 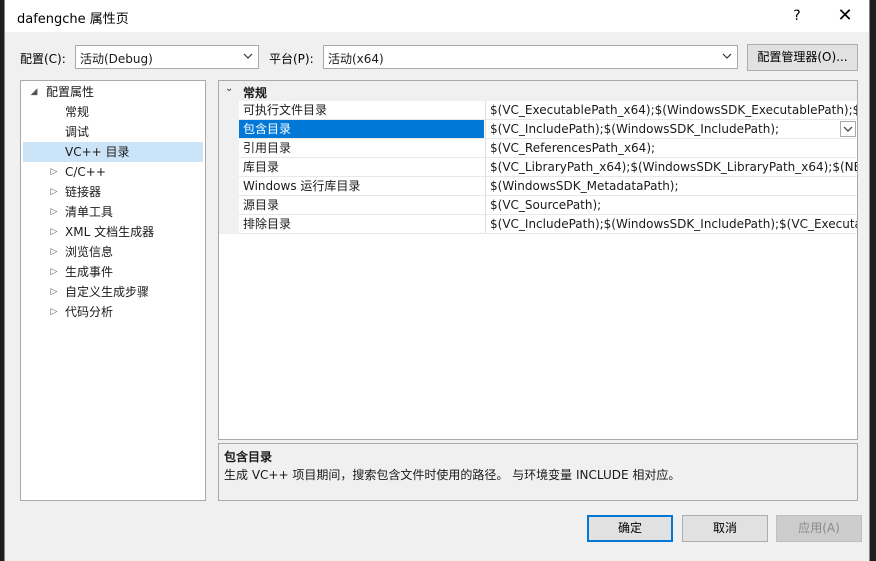 I want to click on chevron-down-icon: ⌄, so click(x=229, y=88).